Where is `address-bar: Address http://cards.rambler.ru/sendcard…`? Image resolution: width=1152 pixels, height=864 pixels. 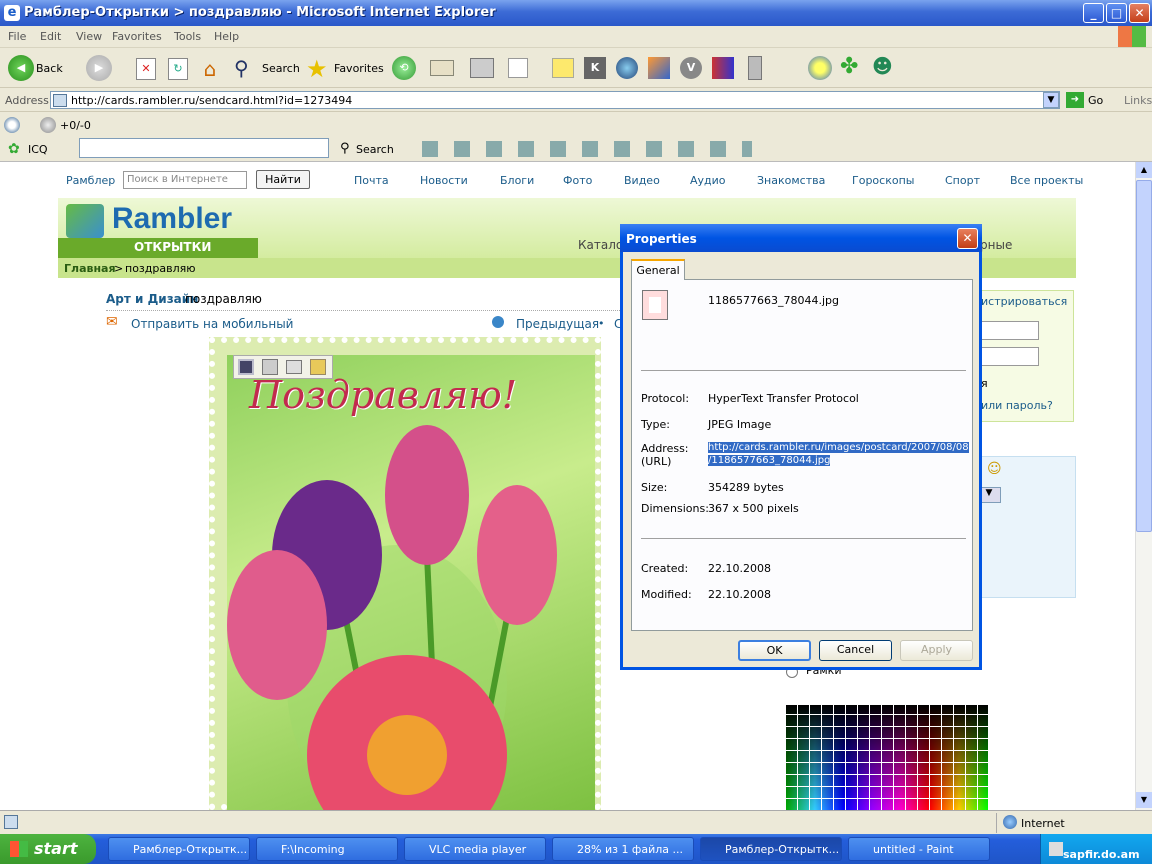 address-bar: Address http://cards.rambler.ru/sendcard… is located at coordinates (576, 100).